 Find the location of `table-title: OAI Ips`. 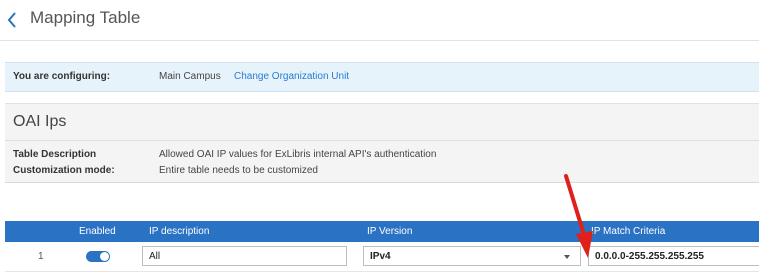

table-title: OAI Ips is located at coordinates (40, 121).